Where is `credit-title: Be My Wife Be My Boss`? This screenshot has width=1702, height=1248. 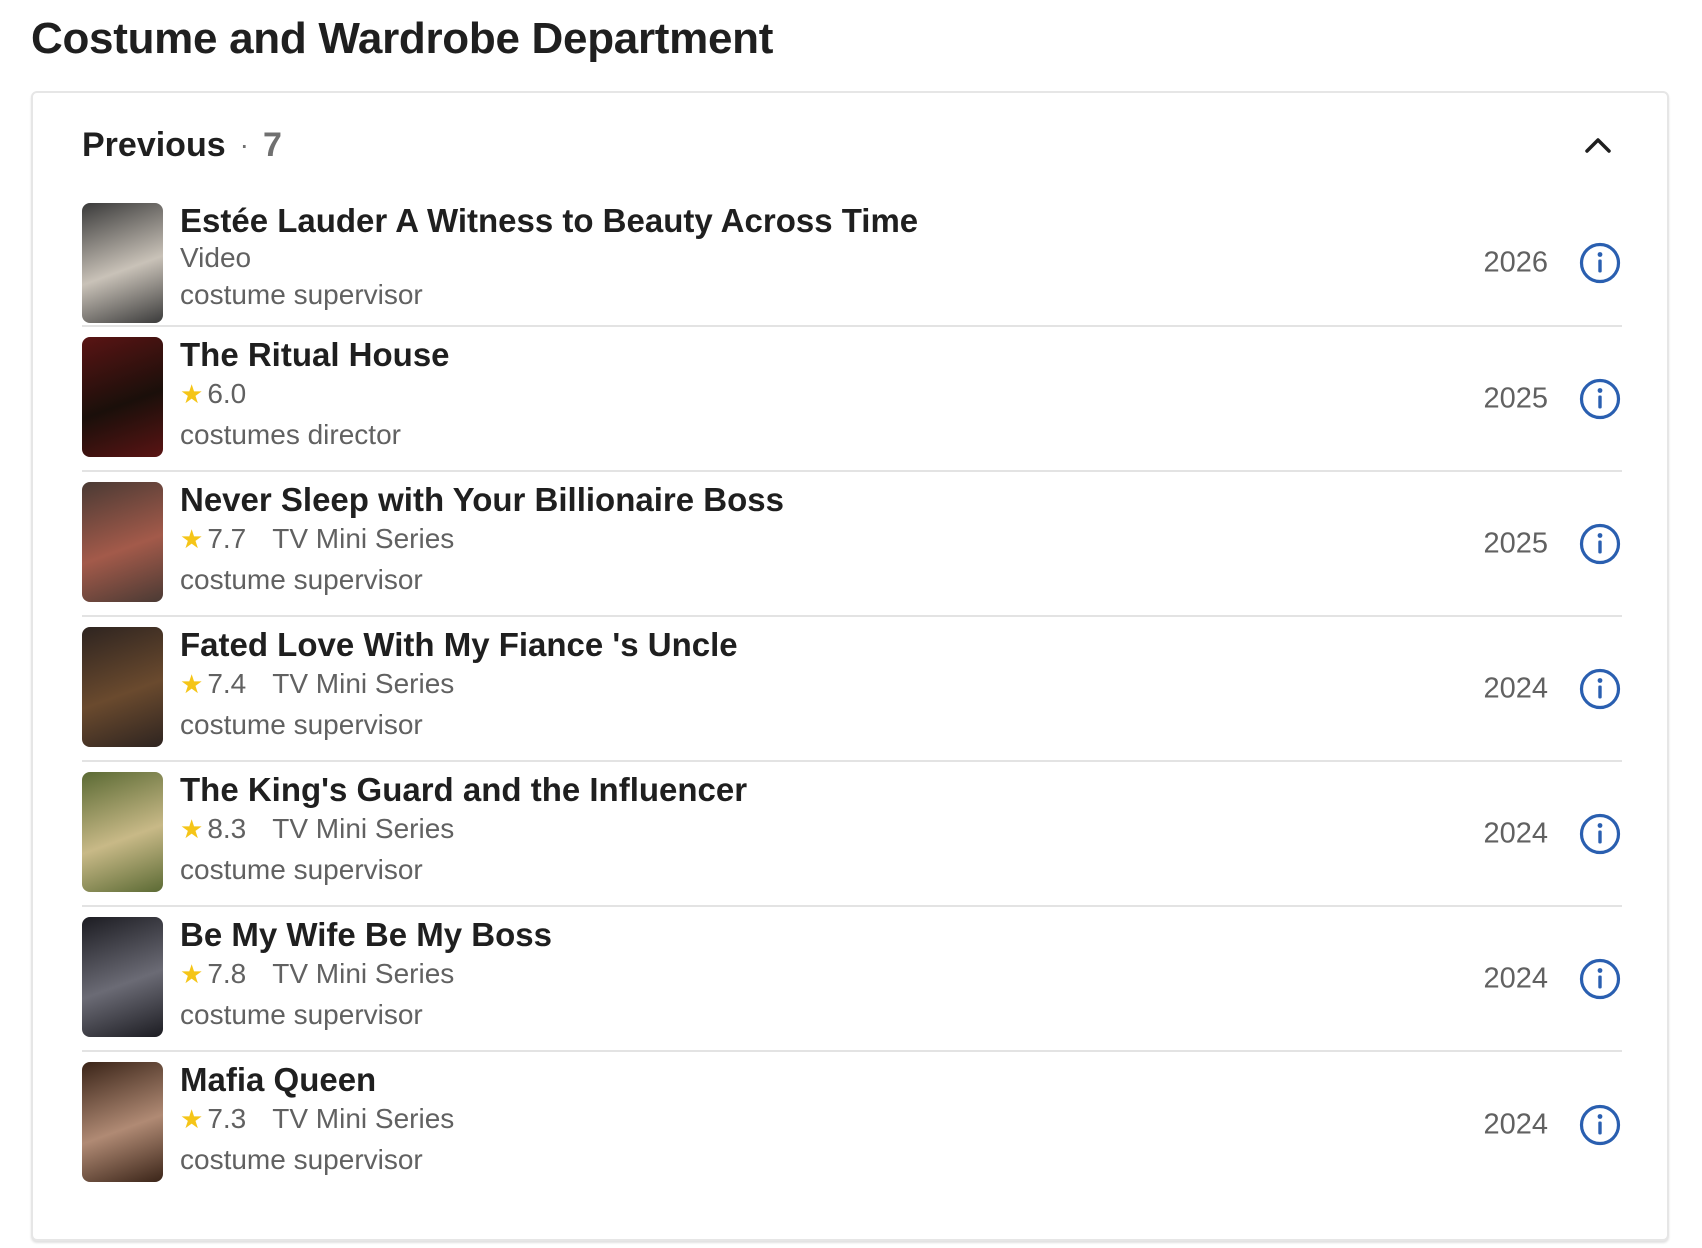
credit-title: Be My Wife Be My Boss is located at coordinates (366, 935).